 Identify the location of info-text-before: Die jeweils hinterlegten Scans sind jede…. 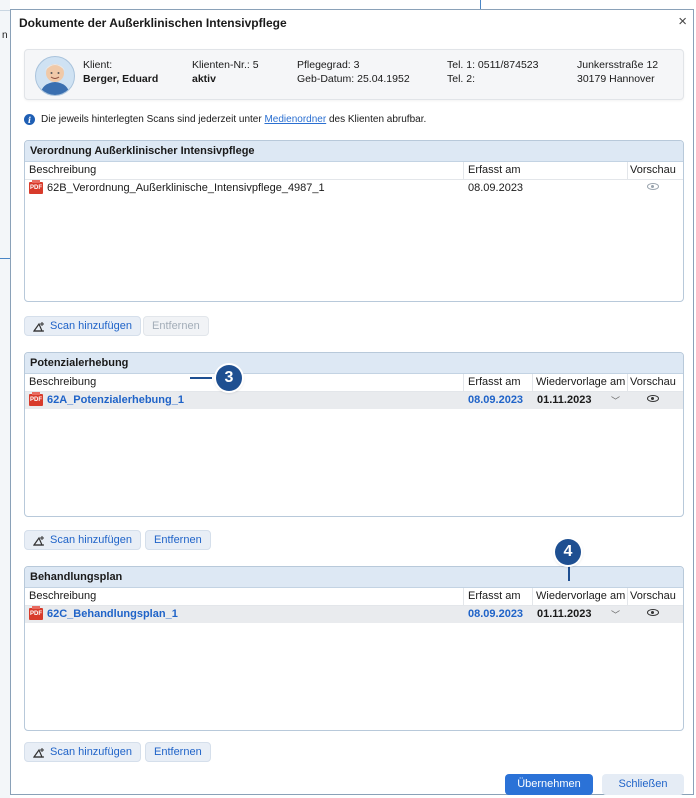
(151, 119).